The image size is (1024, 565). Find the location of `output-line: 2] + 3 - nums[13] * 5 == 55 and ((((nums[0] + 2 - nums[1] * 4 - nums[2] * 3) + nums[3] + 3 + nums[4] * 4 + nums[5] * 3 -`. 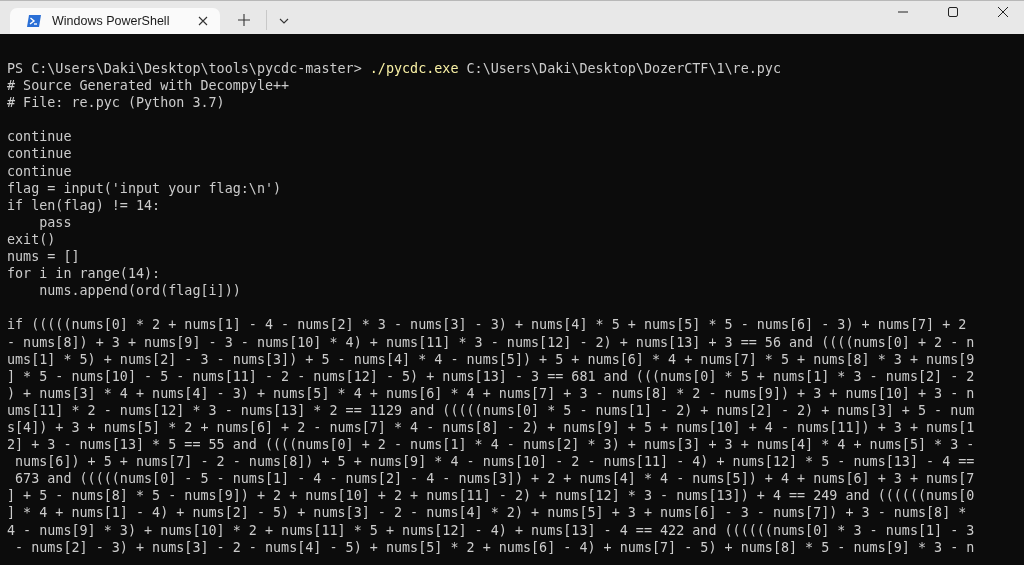

output-line: 2] + 3 - nums[13] * 5 == 55 and ((((nums[0] + 2 - nums[1] * 4 - nums[2] * 3) + nums[3] + 3 + nums[4] * 4 + nums[5] * 3 - is located at coordinates (491, 445).